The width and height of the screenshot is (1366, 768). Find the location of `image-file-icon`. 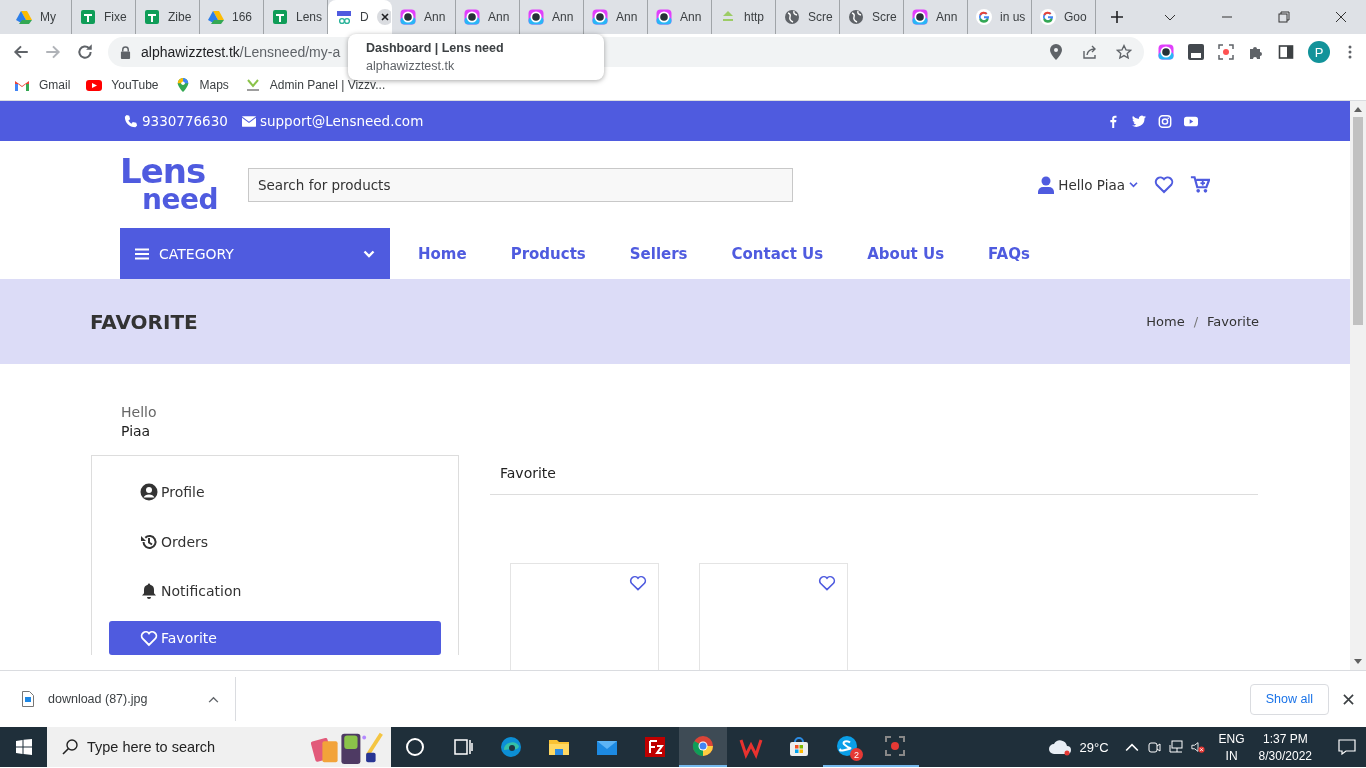

image-file-icon is located at coordinates (28, 699).